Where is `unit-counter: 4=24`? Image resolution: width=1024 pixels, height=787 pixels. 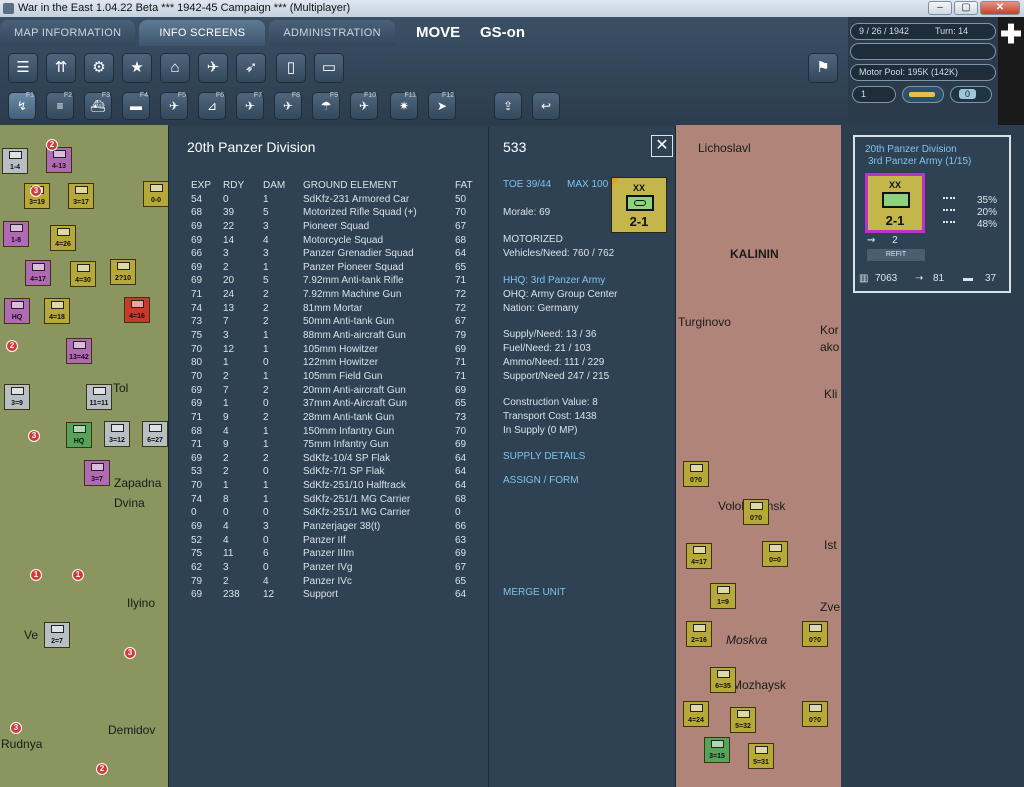 unit-counter: 4=24 is located at coordinates (696, 714).